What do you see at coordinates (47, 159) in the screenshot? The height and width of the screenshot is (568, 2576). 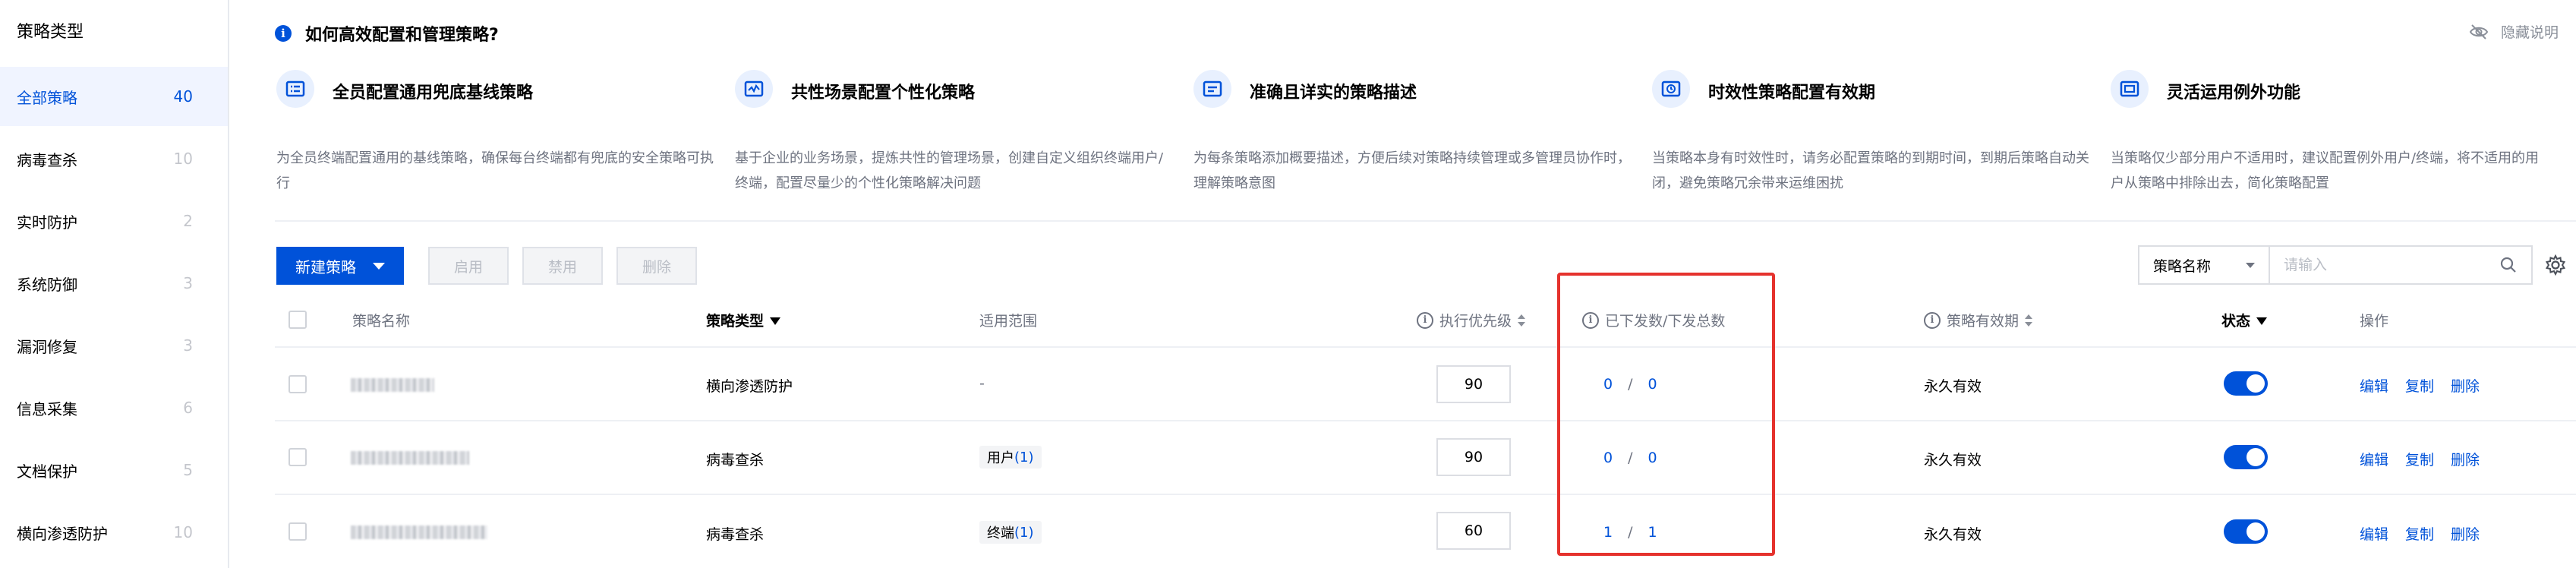 I see `sidebar-item-label: 病毒查杀` at bounding box center [47, 159].